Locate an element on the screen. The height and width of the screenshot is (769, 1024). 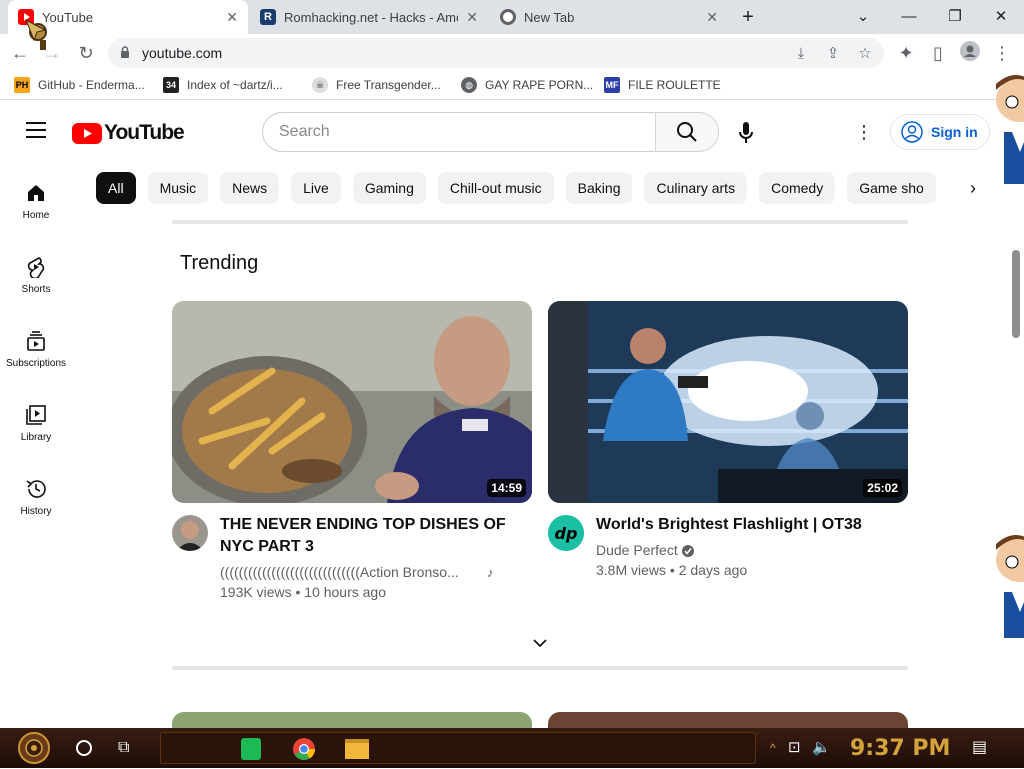
globe-icon: ◍ is located at coordinates (469, 85).